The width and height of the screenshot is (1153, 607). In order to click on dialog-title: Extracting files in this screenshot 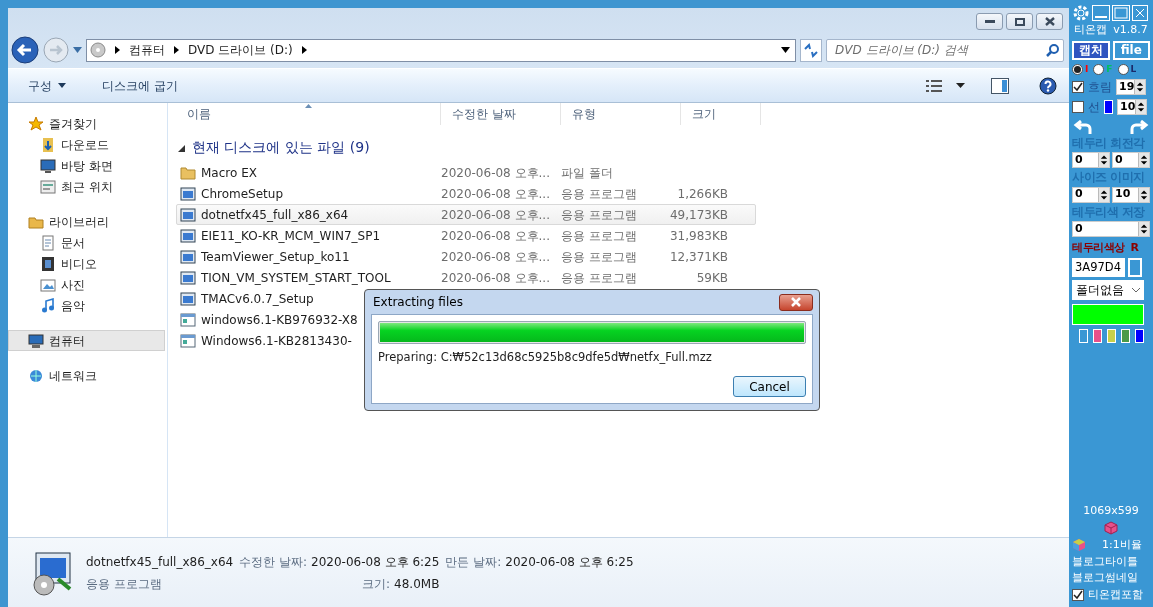, I will do `click(418, 302)`.